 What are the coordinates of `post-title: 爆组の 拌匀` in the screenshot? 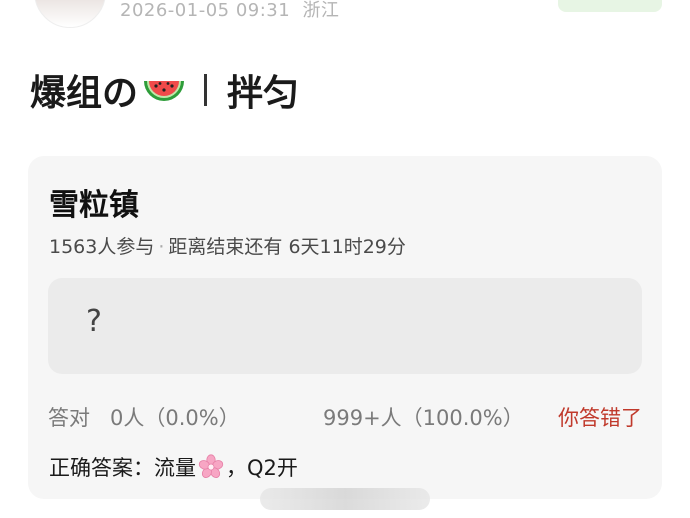 It's located at (164, 90).